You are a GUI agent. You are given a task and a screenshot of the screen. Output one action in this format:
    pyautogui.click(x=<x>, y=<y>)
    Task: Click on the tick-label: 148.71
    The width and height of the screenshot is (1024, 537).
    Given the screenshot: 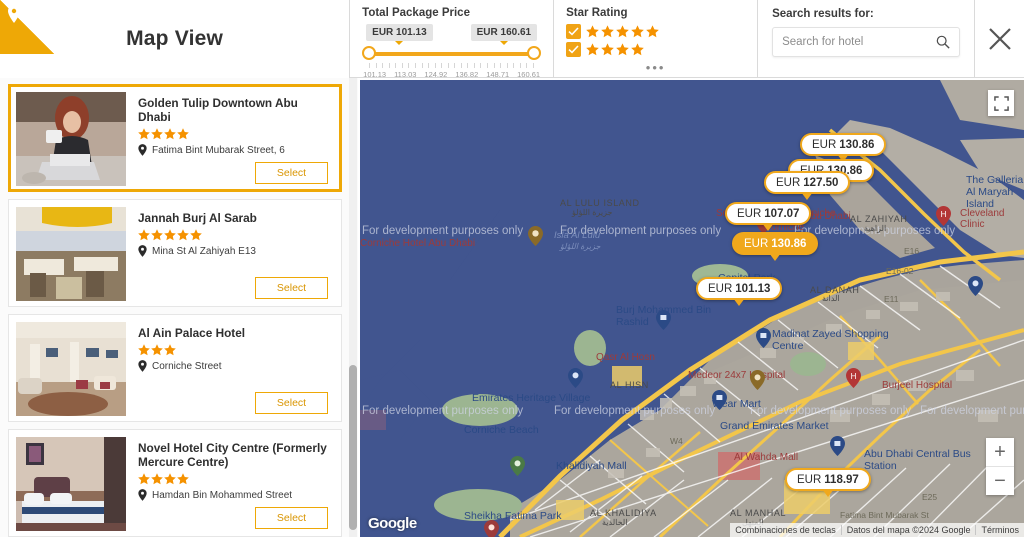 What is the action you would take?
    pyautogui.click(x=498, y=74)
    